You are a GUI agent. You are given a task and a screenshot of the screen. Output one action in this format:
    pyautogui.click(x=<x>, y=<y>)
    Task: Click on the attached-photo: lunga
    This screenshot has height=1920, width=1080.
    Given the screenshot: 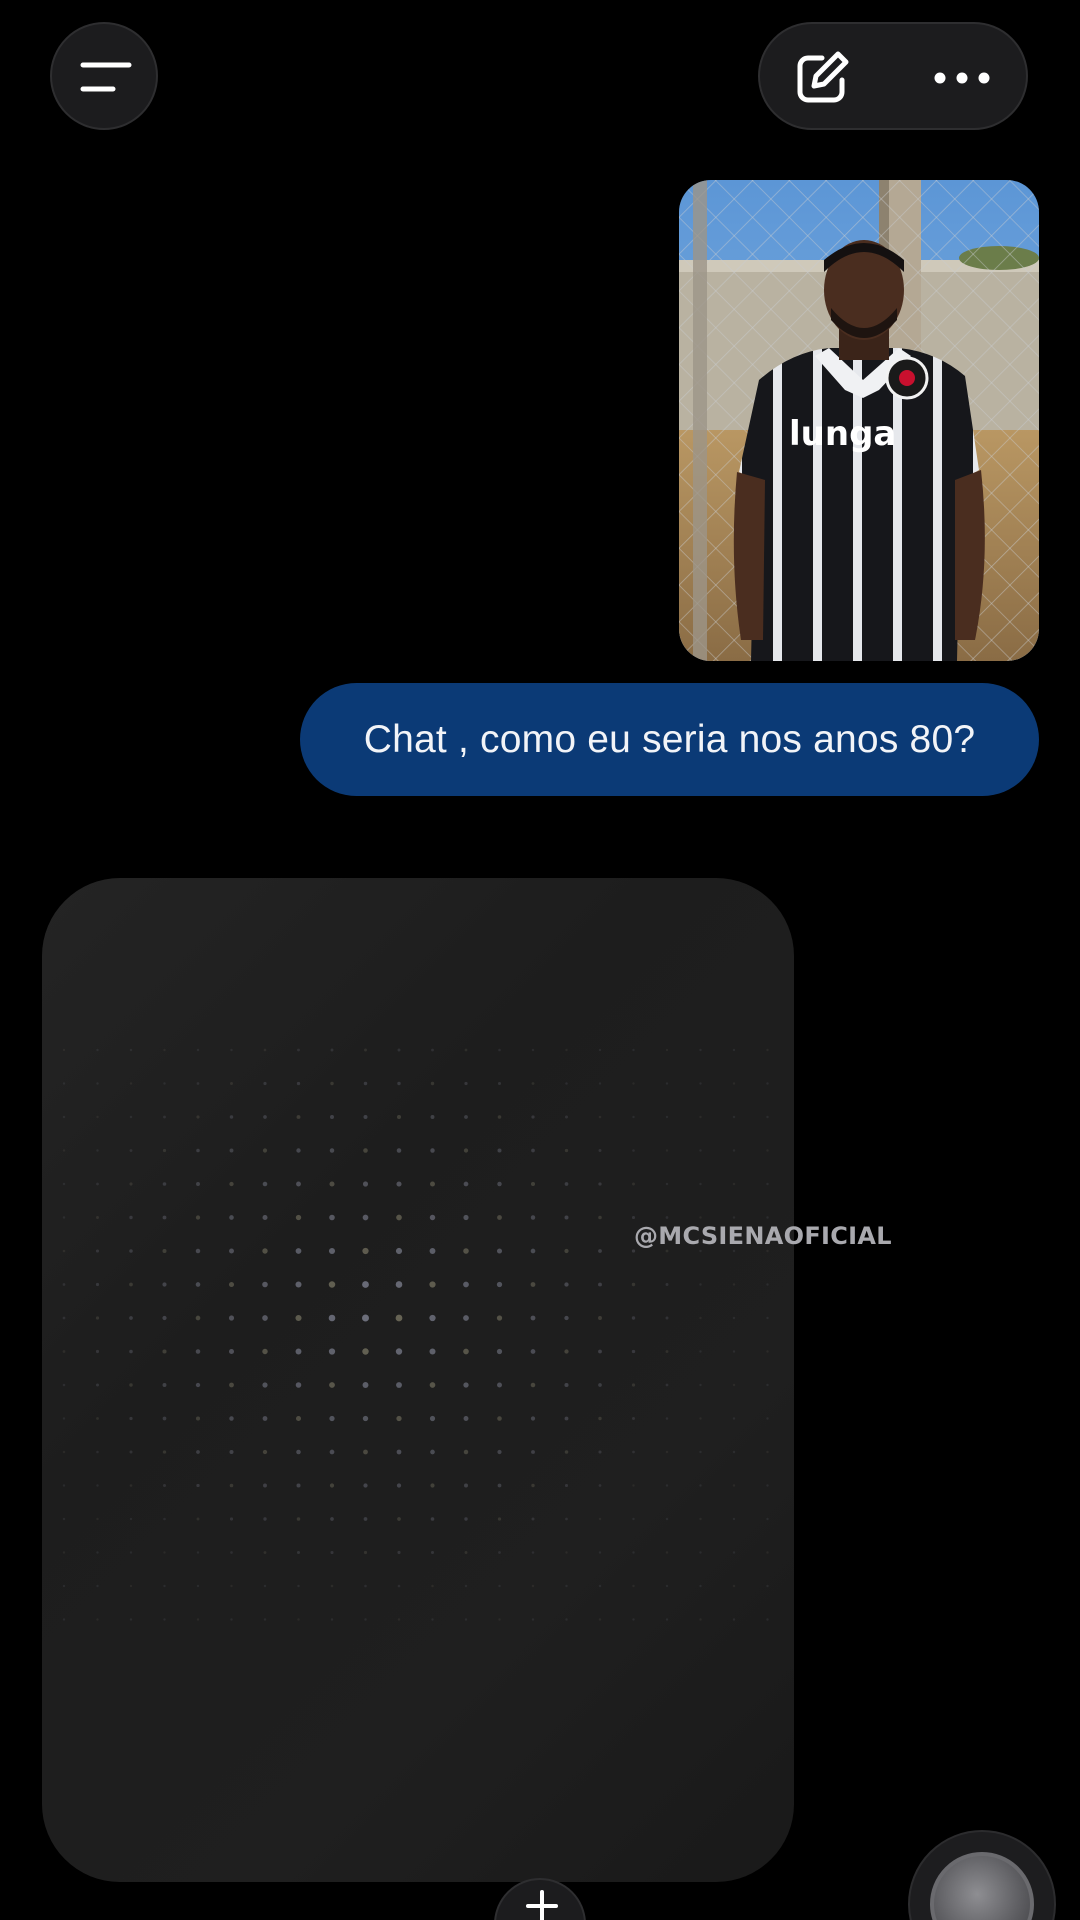 What is the action you would take?
    pyautogui.click(x=859, y=420)
    